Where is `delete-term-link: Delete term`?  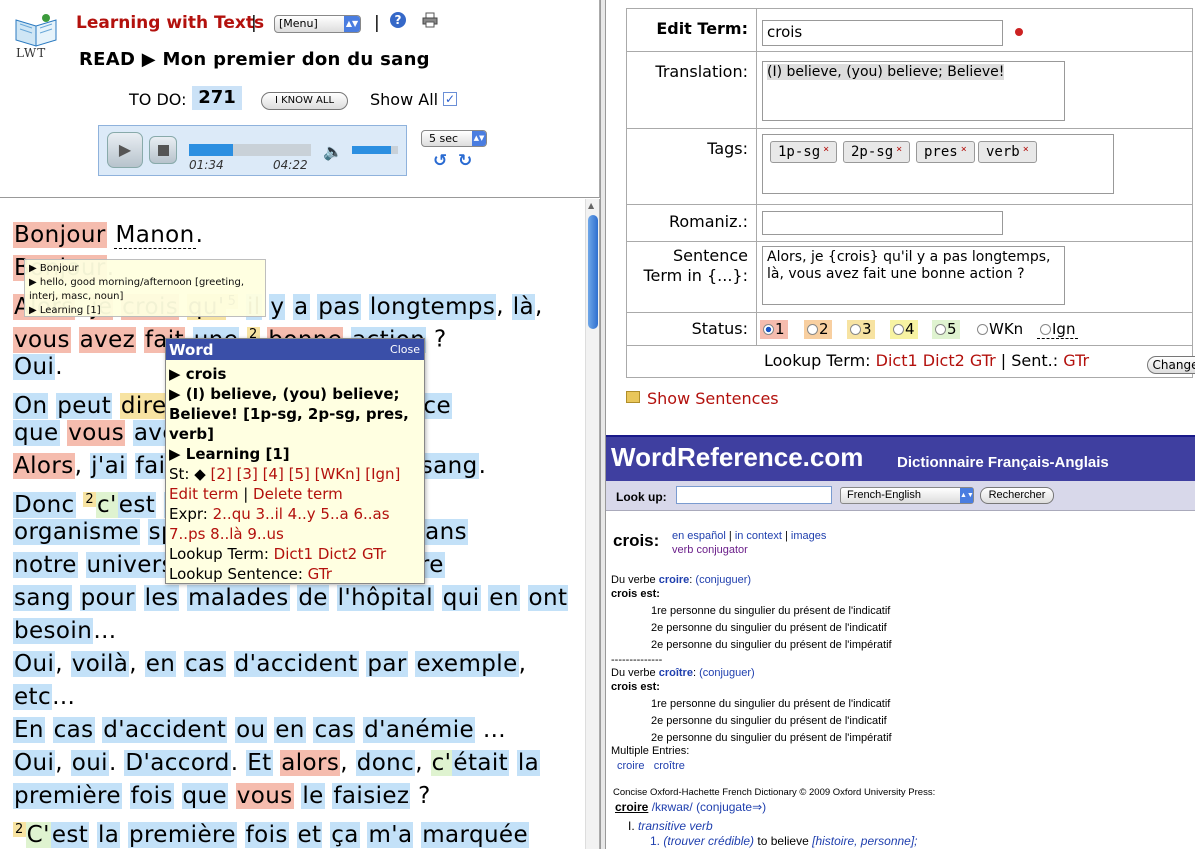 delete-term-link: Delete term is located at coordinates (298, 494).